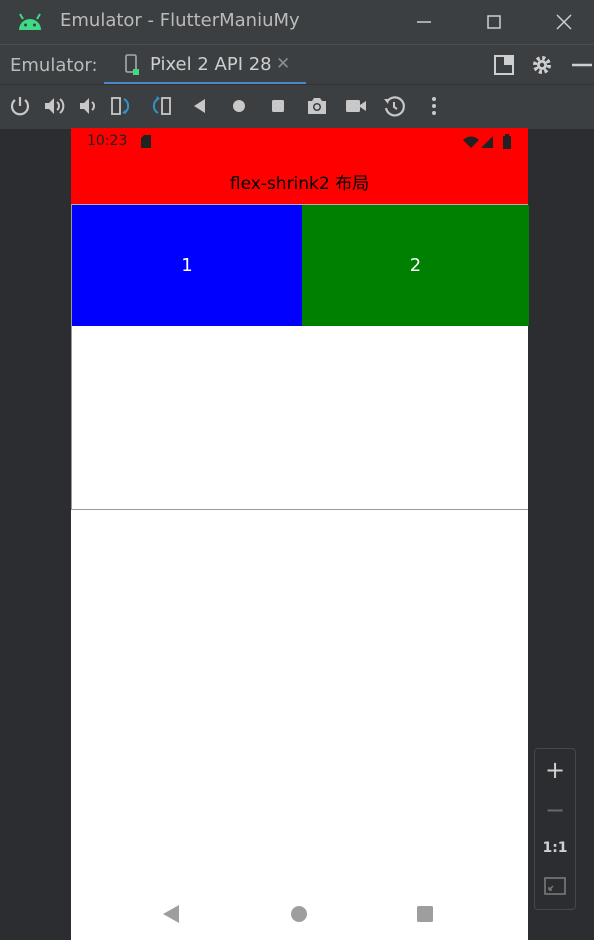 This screenshot has height=940, width=594. What do you see at coordinates (504, 65) in the screenshot?
I see `window-mode-icon` at bounding box center [504, 65].